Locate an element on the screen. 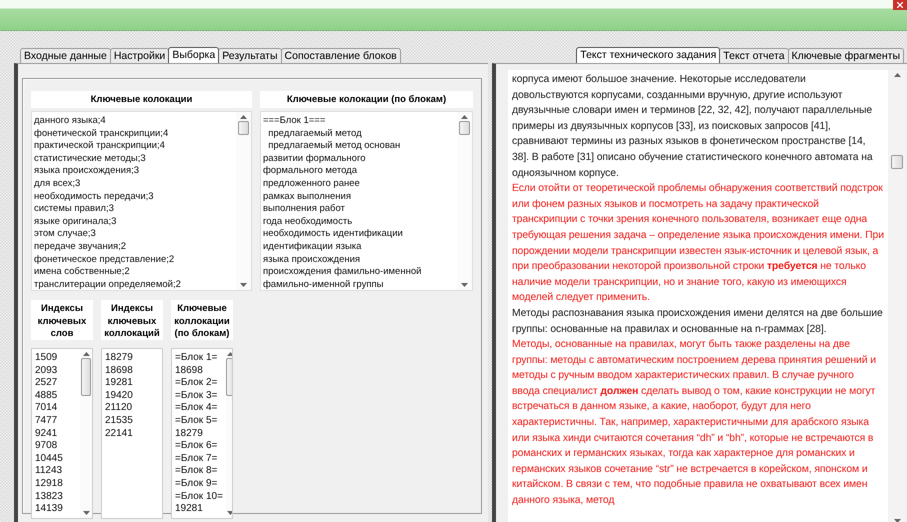 Image resolution: width=907 pixels, height=522 pixels. list-item: 12918 is located at coordinates (56, 484).